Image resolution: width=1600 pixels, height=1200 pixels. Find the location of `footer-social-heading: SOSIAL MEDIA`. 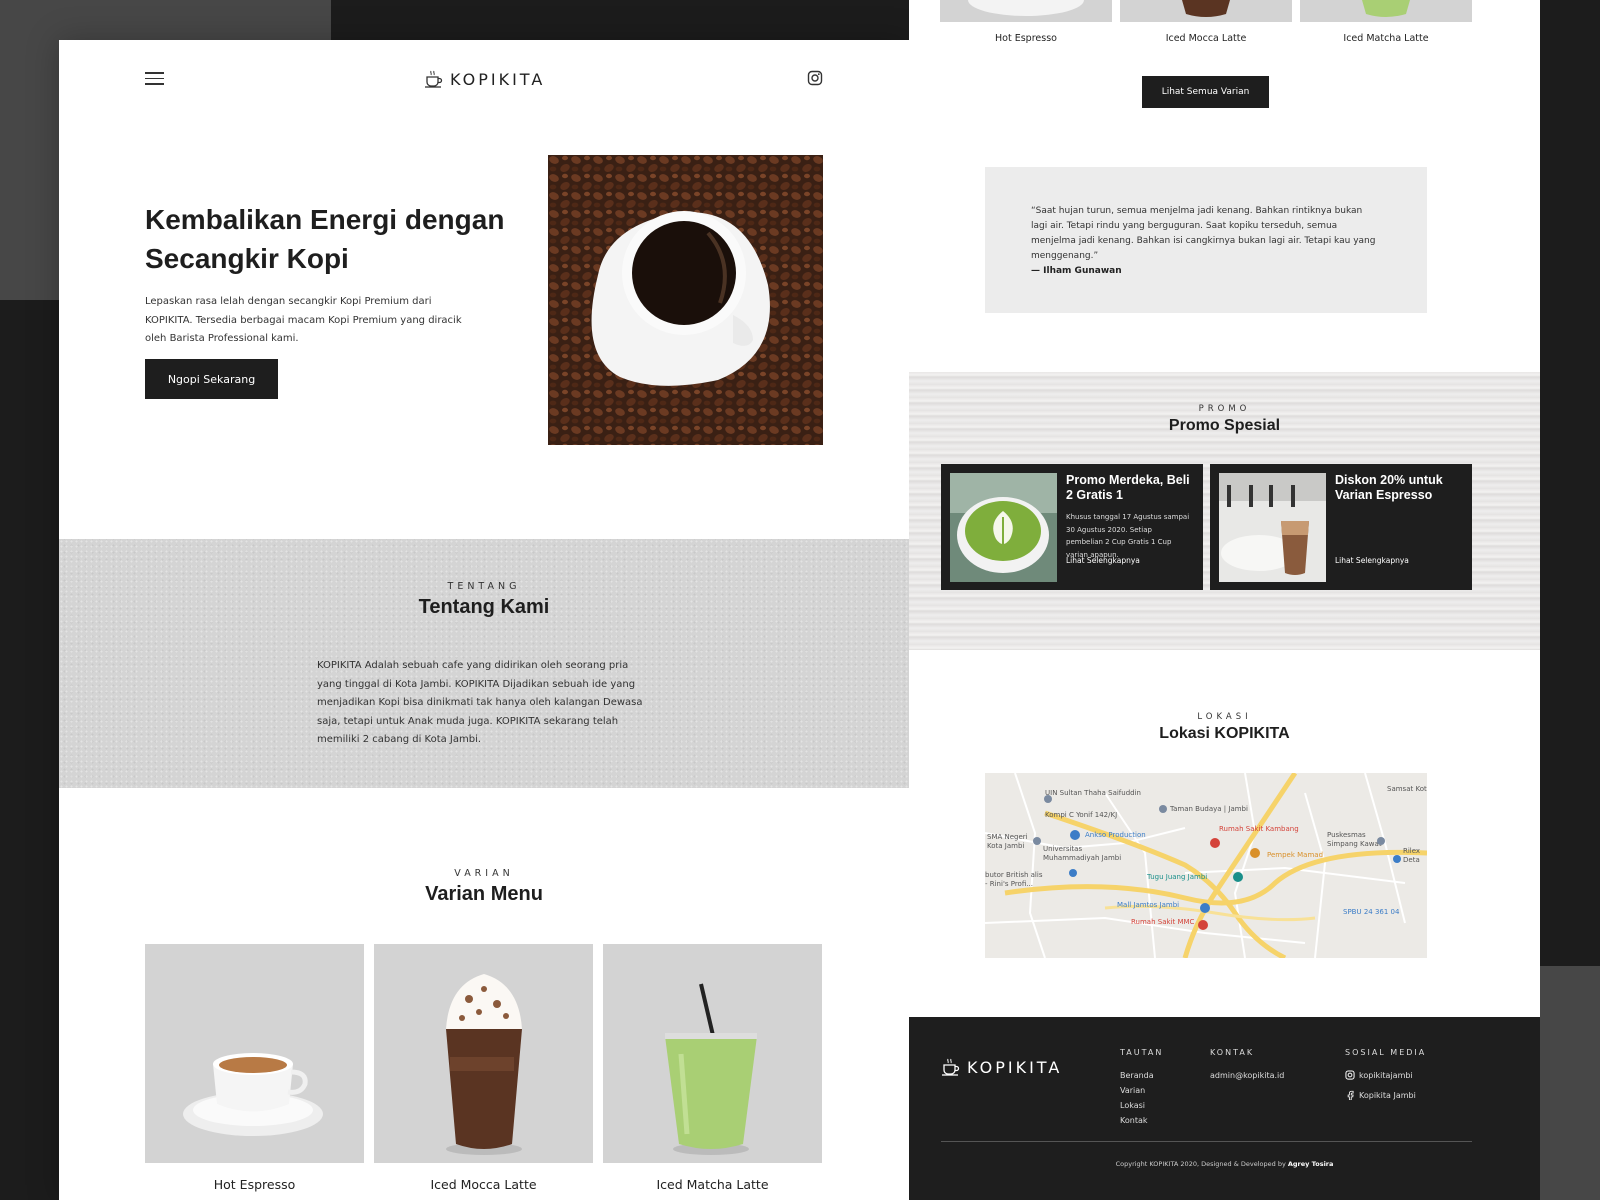

footer-social-heading: SOSIAL MEDIA is located at coordinates (1386, 1052).